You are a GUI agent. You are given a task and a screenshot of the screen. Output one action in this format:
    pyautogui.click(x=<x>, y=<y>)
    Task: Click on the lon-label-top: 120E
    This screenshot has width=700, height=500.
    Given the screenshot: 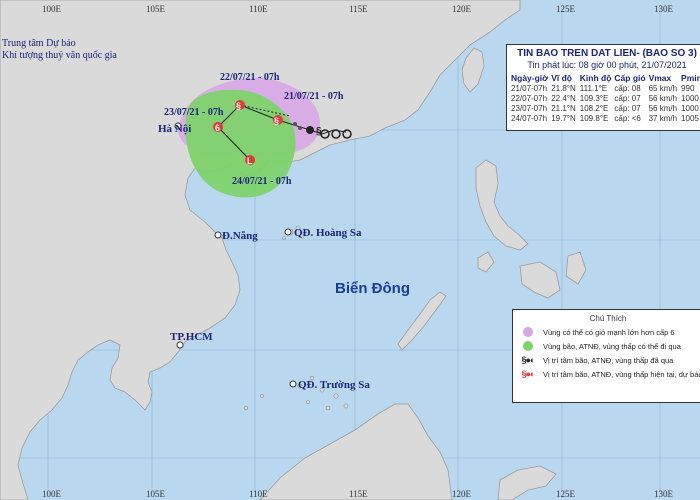 What is the action you would take?
    pyautogui.click(x=462, y=9)
    